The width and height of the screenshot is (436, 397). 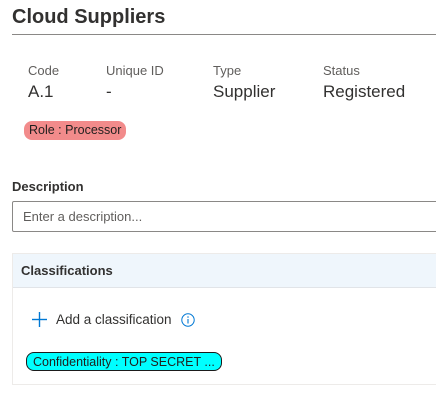 I want to click on add-classification-button: Add a classification, so click(x=113, y=319).